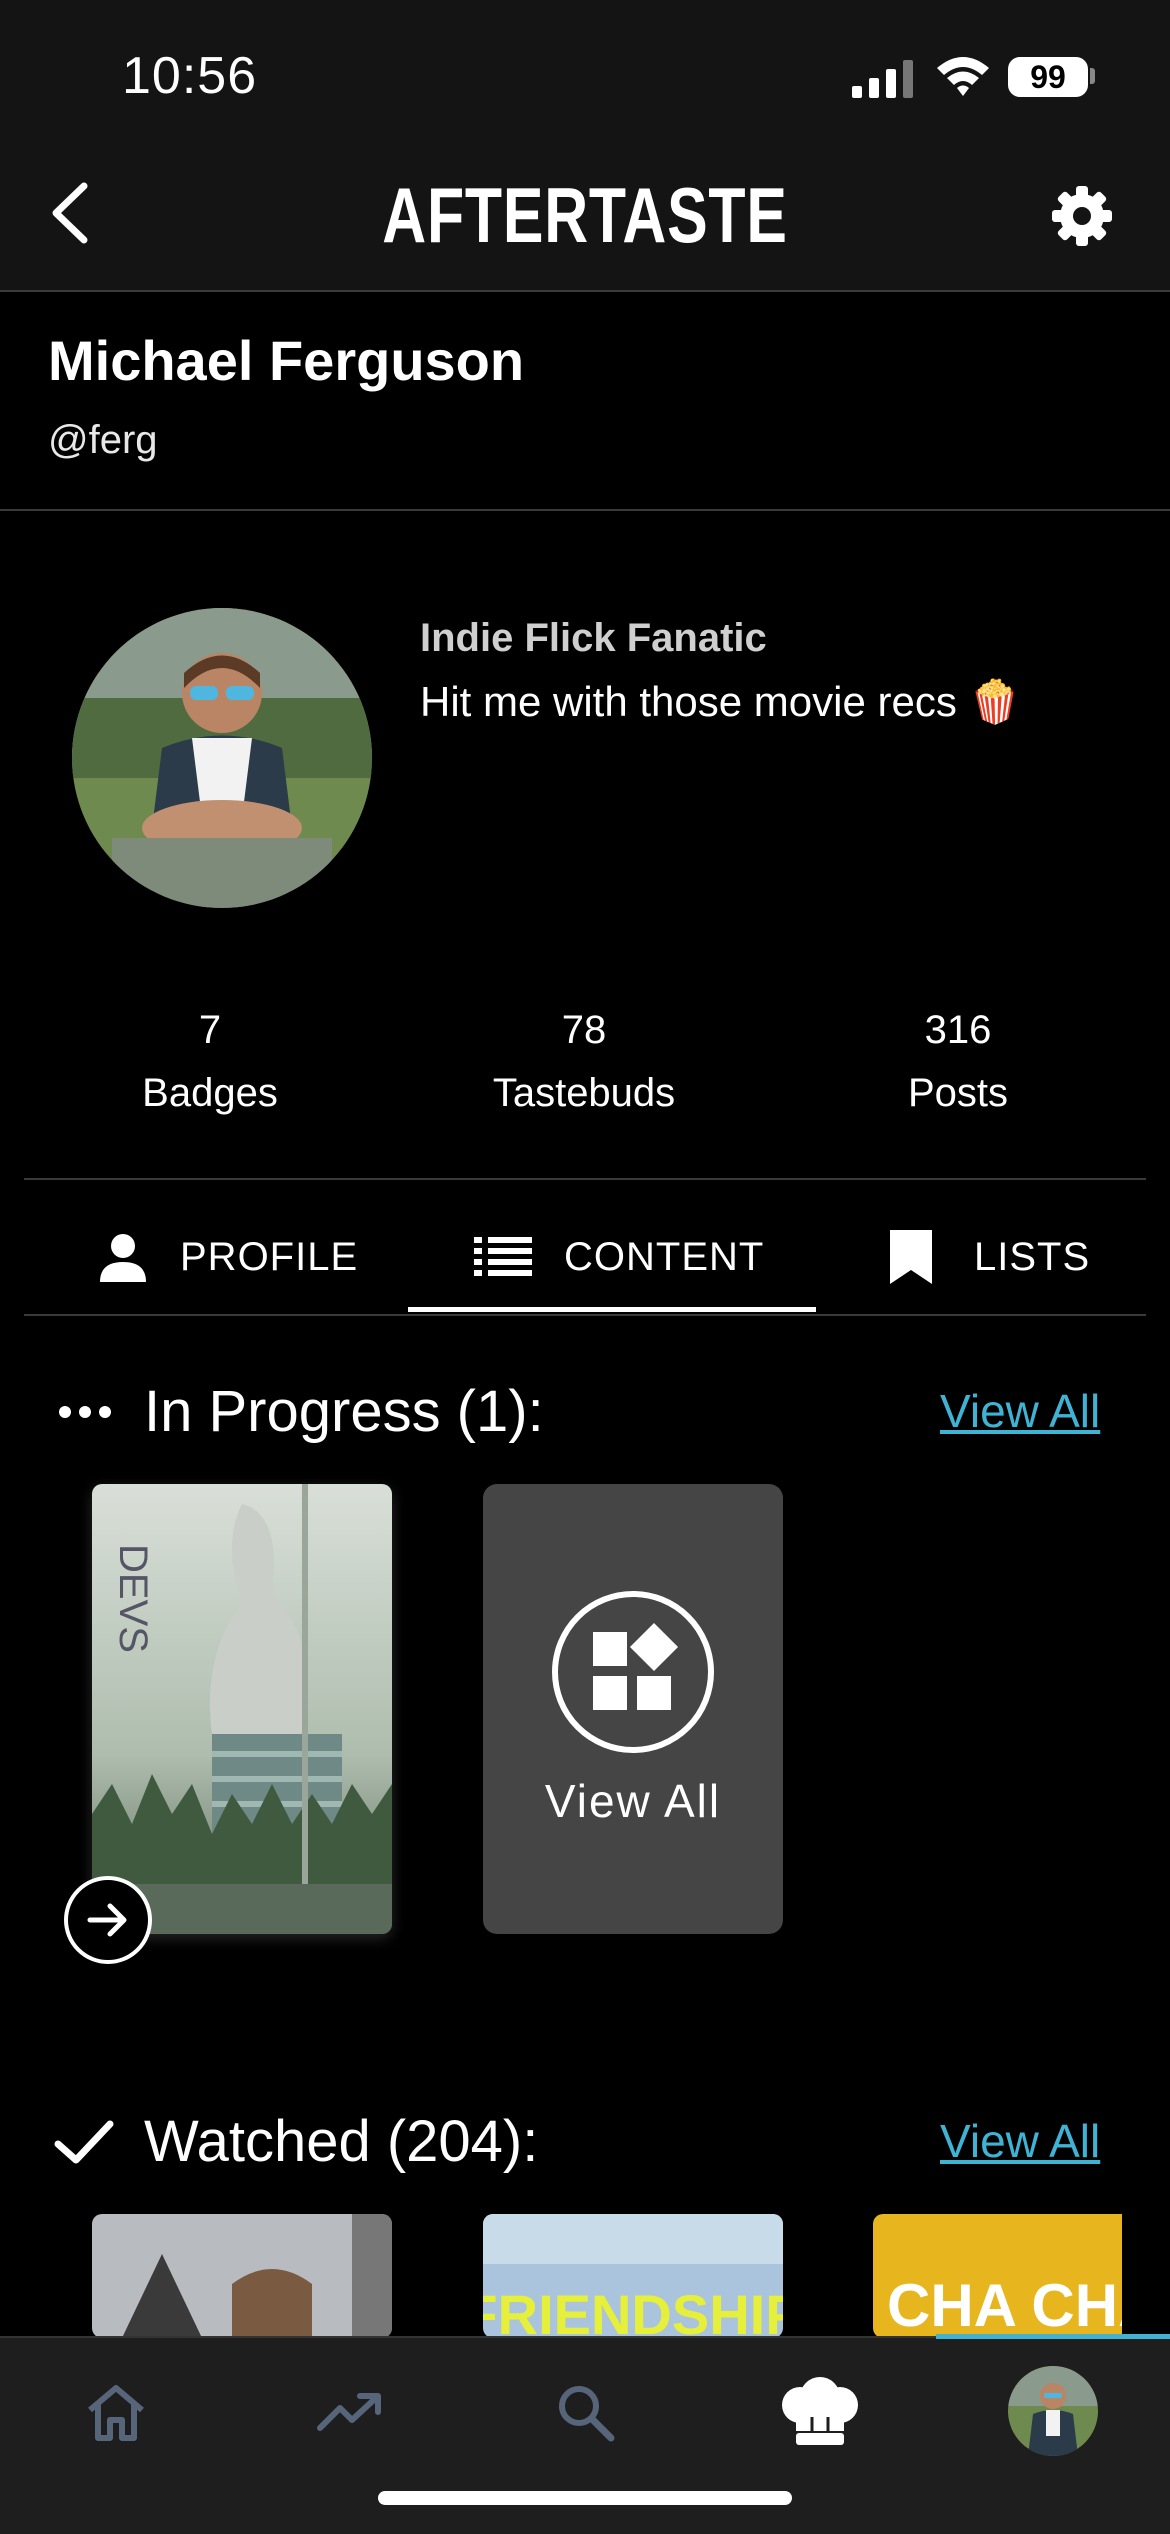  I want to click on signal-icon, so click(882, 79).